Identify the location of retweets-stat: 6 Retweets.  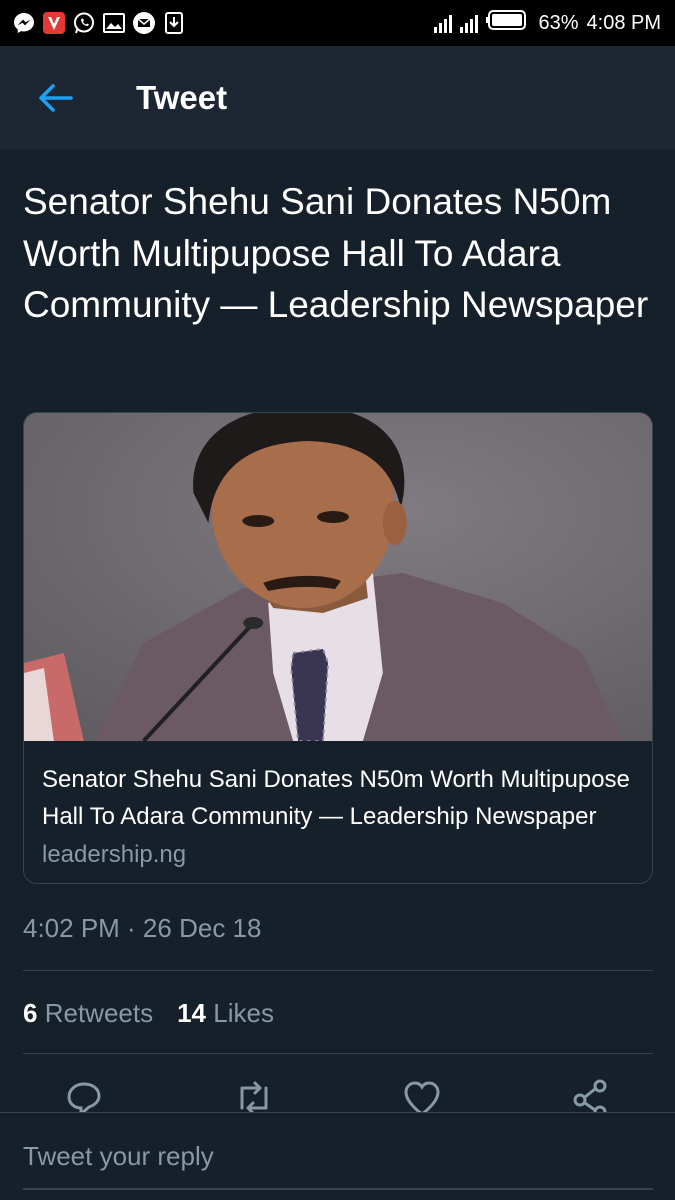
(88, 1013).